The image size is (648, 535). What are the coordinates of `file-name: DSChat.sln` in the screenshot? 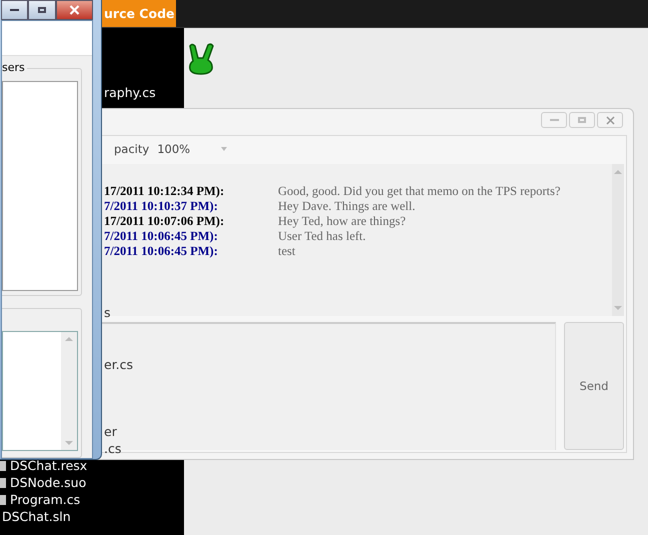 It's located at (36, 516).